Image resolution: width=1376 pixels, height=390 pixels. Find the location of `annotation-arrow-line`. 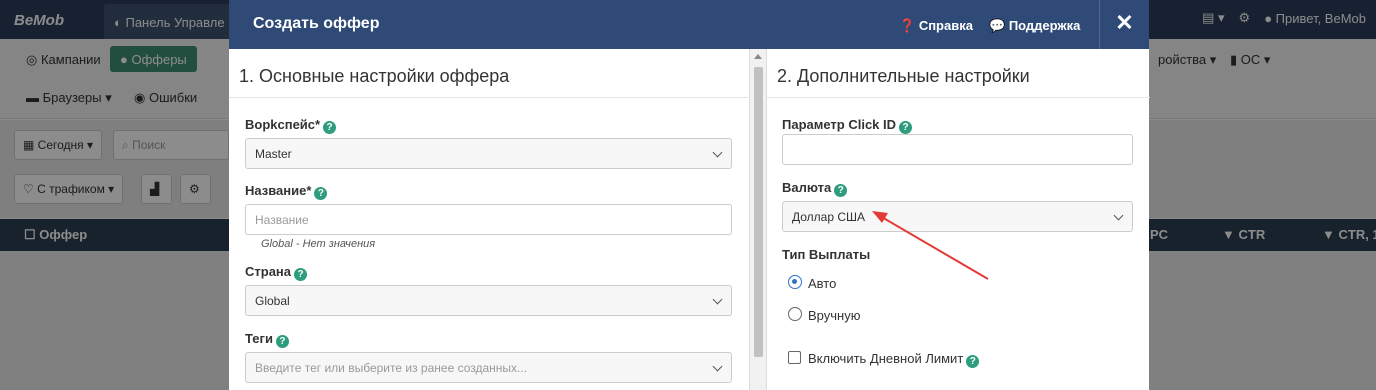

annotation-arrow-line is located at coordinates (934, 247).